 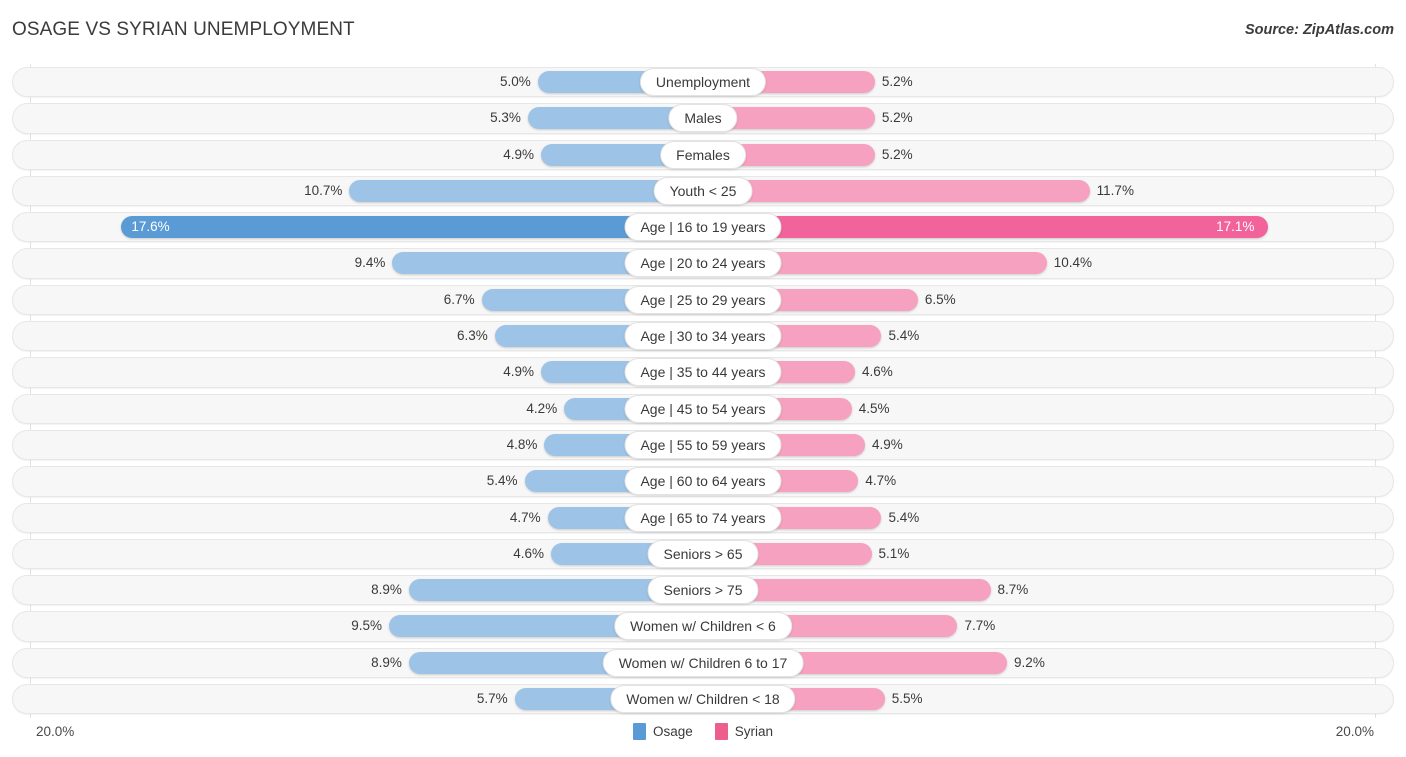 What do you see at coordinates (754, 731) in the screenshot?
I see `legend-label: Syrian` at bounding box center [754, 731].